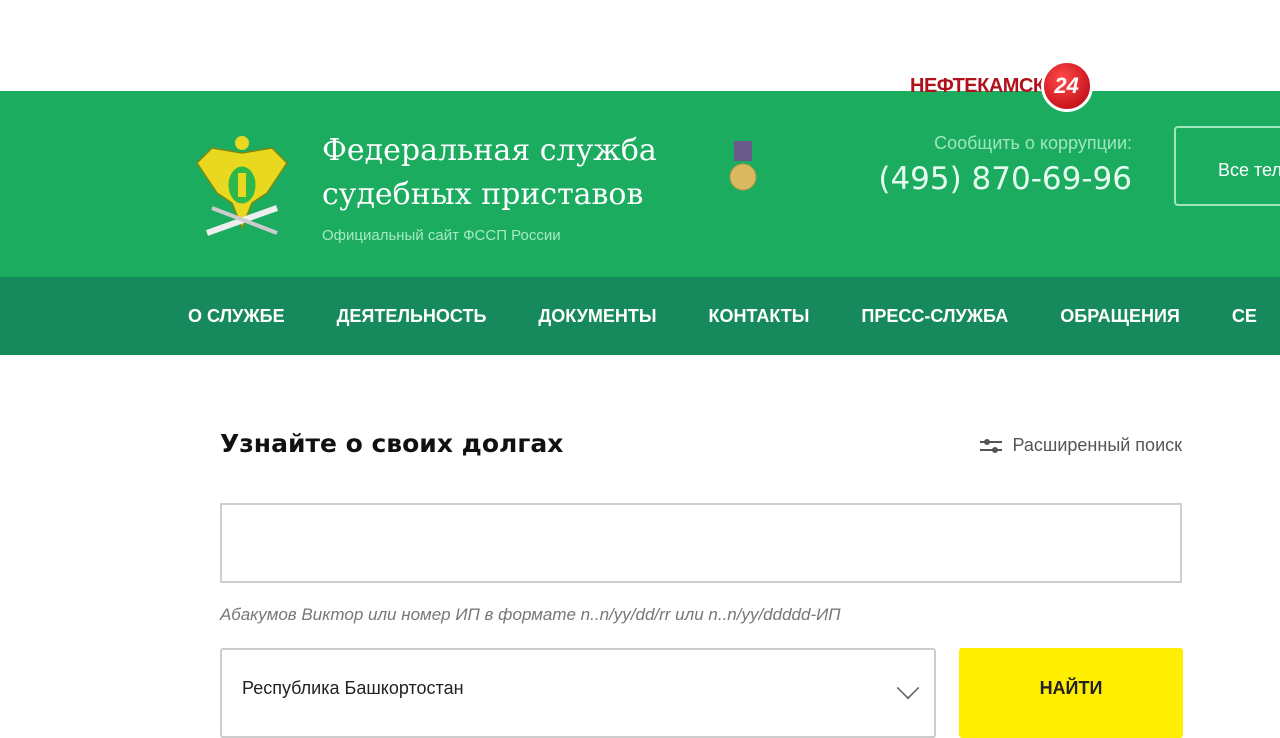  What do you see at coordinates (412, 316) in the screenshot?
I see `nav-item-activity: ДЕЯТЕЛЬНОСТЬ` at bounding box center [412, 316].